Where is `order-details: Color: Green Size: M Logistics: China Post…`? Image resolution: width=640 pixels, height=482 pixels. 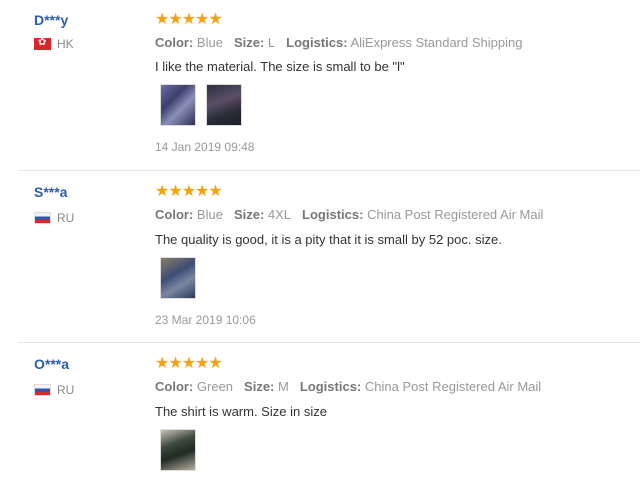
order-details: Color: Green Size: M Logistics: China Post… is located at coordinates (348, 386).